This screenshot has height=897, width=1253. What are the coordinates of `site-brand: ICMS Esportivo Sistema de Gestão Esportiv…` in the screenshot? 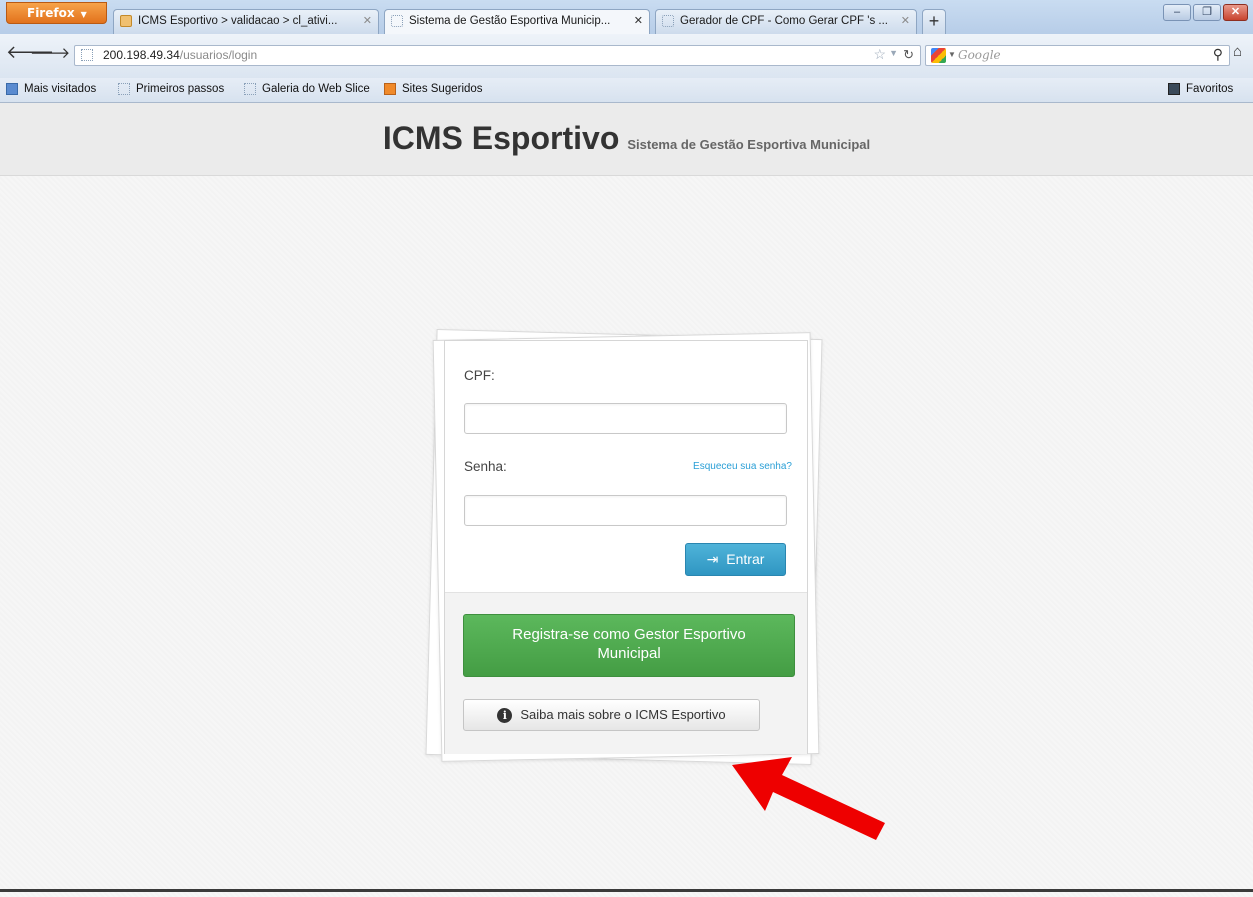 It's located at (626, 138).